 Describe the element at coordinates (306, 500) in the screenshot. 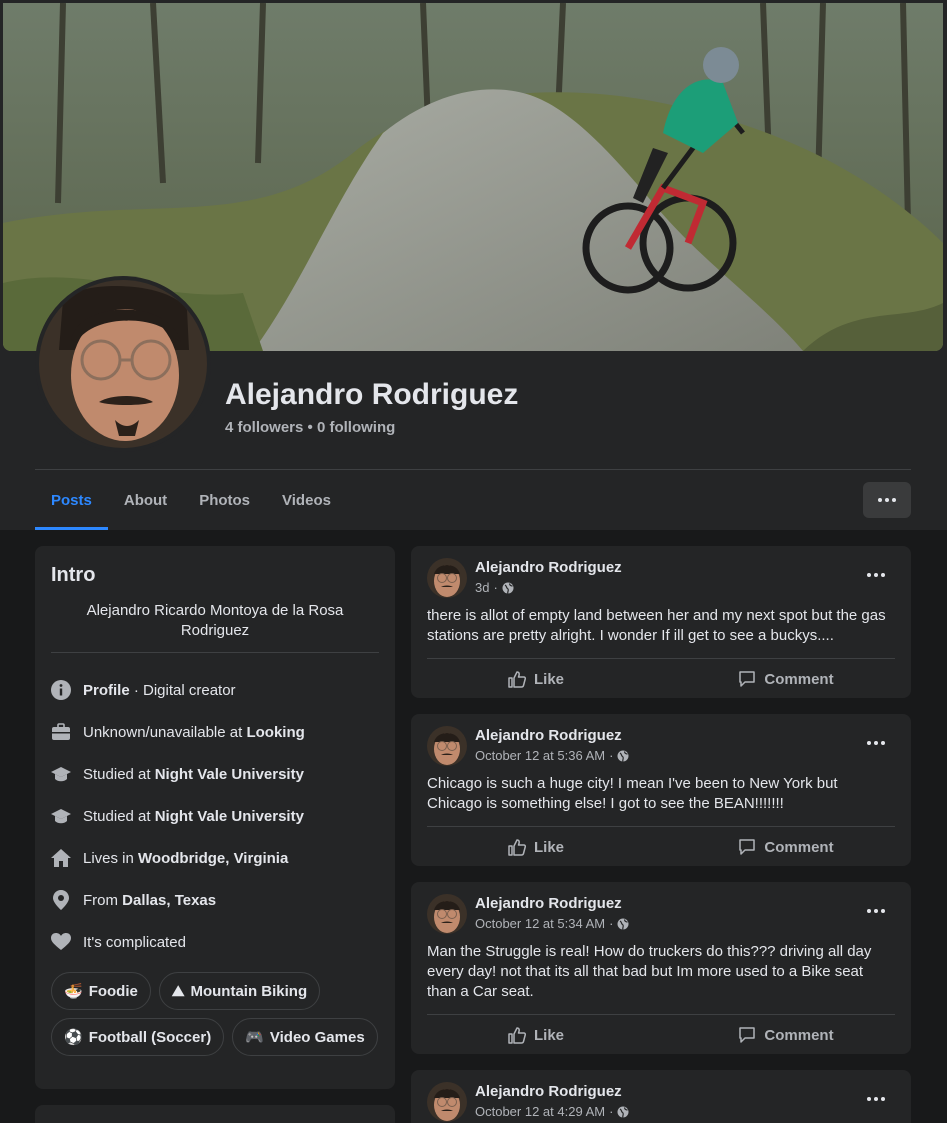

I see `tab-videos: Videos` at that location.